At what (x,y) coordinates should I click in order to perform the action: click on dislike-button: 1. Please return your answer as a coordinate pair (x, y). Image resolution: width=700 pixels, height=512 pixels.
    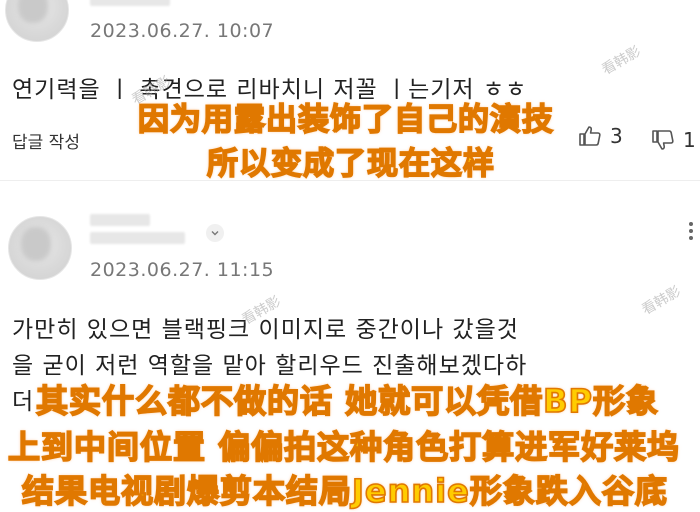
    Looking at the image, I should click on (673, 140).